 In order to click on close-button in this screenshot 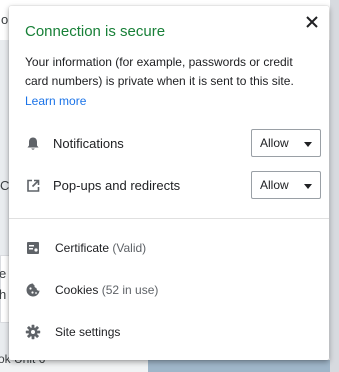, I will do `click(312, 22)`.